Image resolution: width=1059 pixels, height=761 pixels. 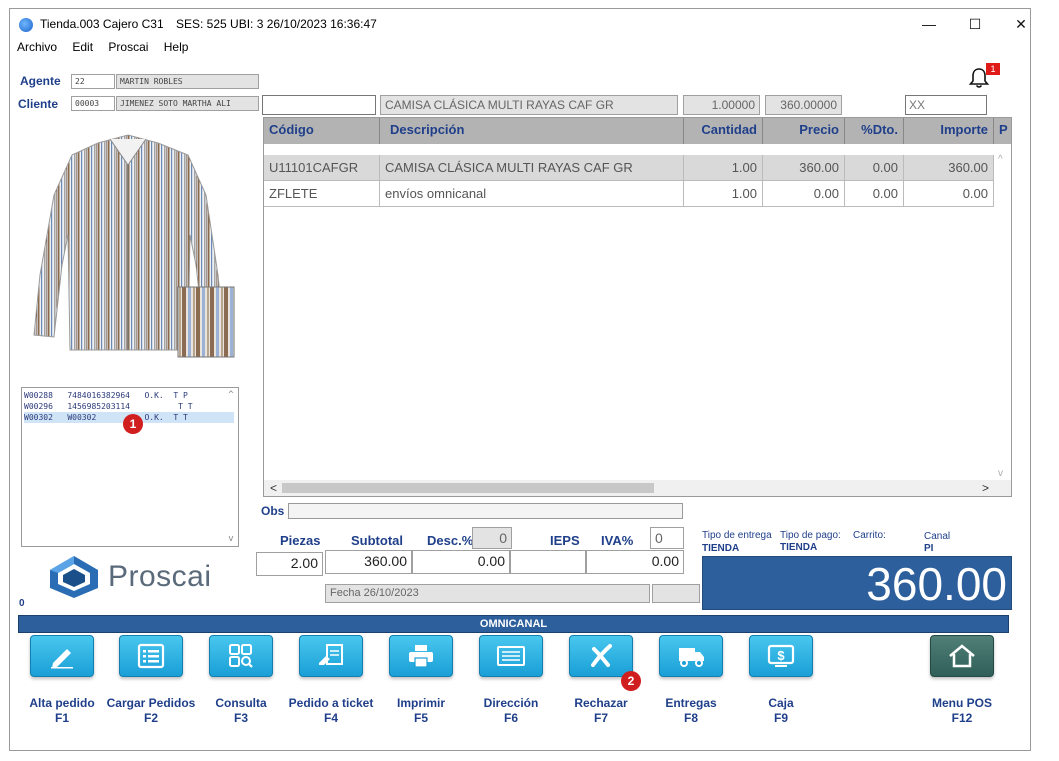 What do you see at coordinates (273, 511) in the screenshot?
I see `obs-label: Obs` at bounding box center [273, 511].